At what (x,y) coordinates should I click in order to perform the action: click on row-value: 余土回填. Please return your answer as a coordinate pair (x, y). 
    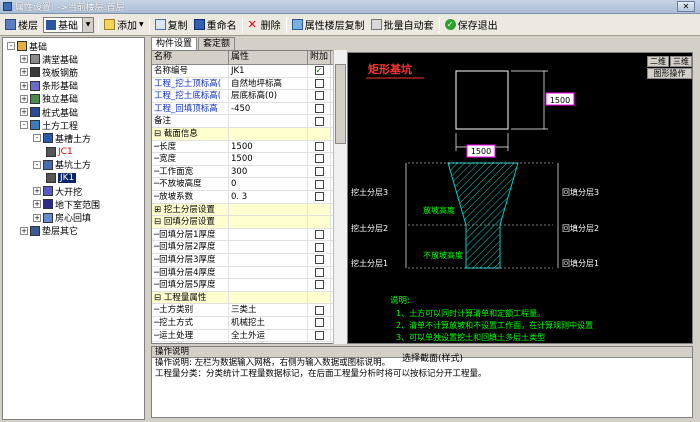
    Looking at the image, I should click on (268, 342).